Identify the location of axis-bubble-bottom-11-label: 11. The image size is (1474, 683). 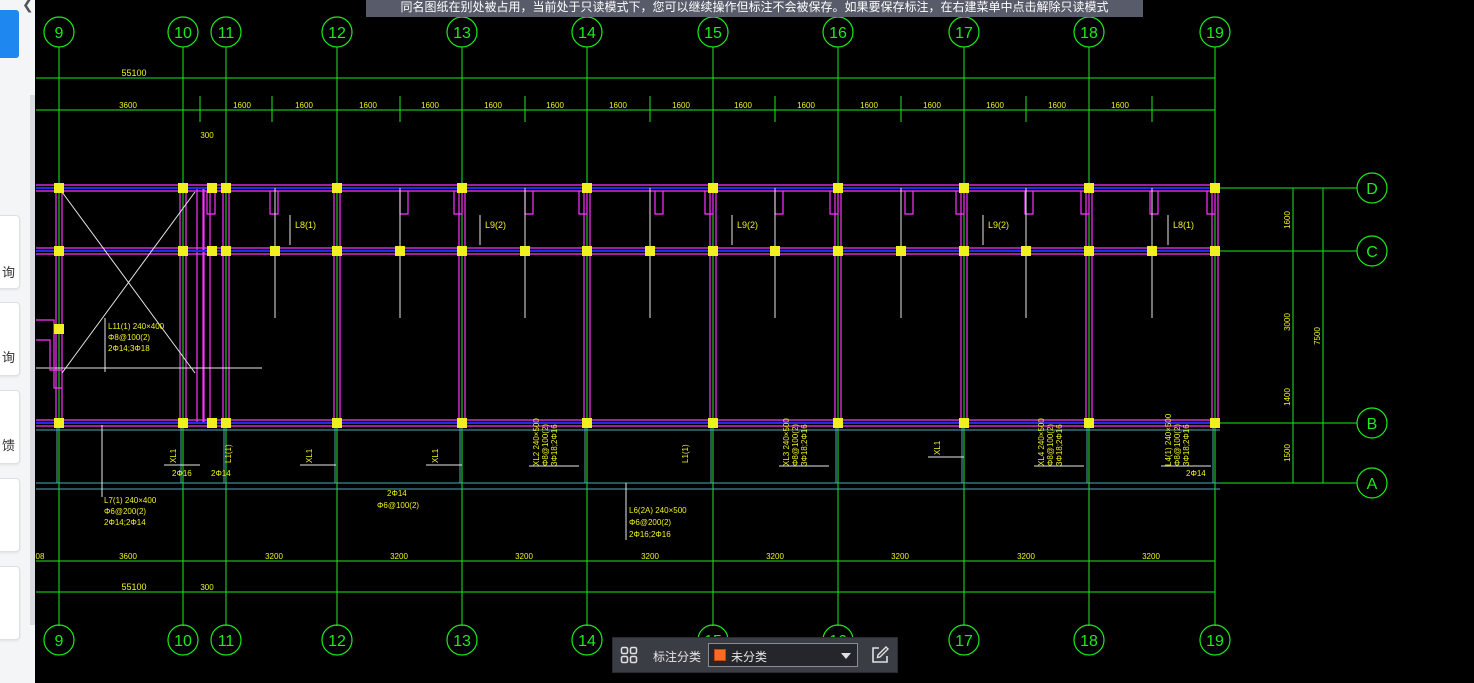
(226, 641).